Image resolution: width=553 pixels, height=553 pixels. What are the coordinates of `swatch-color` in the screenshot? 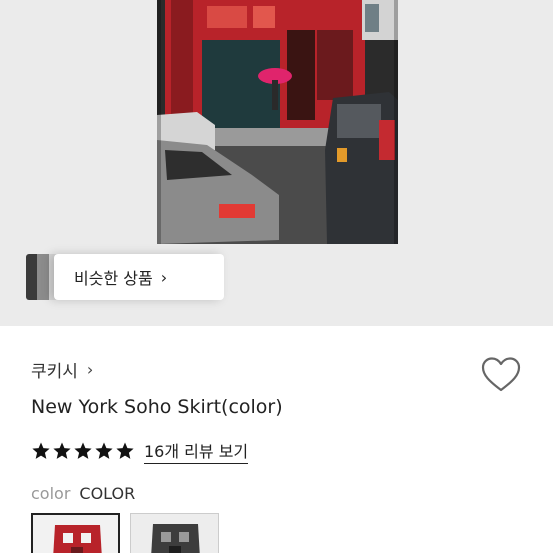 It's located at (75, 533).